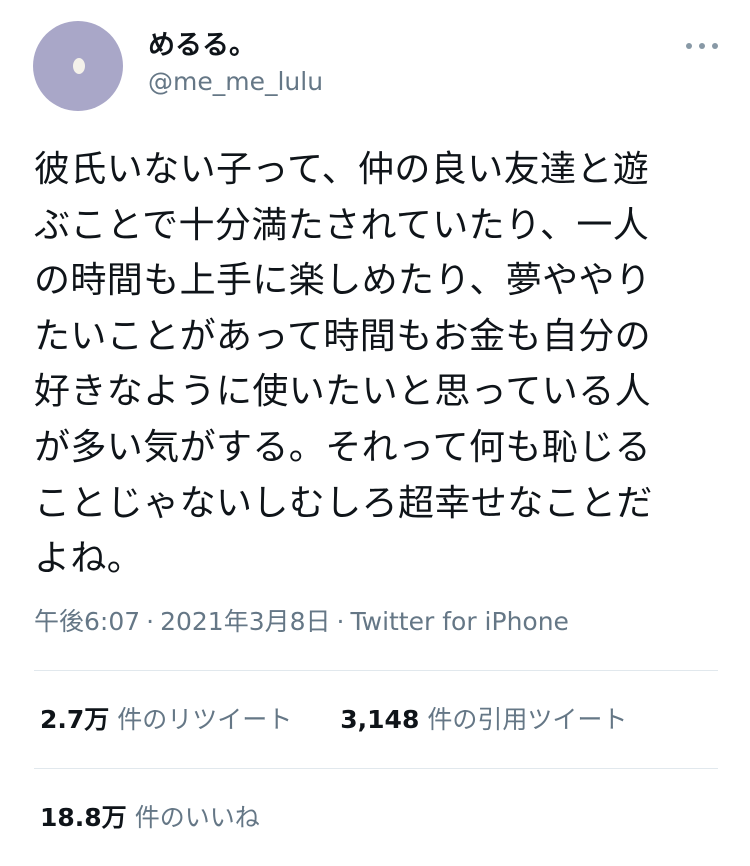 This screenshot has width=750, height=866. Describe the element at coordinates (245, 621) in the screenshot. I see `tweet-date: 2021年3月8日` at that location.